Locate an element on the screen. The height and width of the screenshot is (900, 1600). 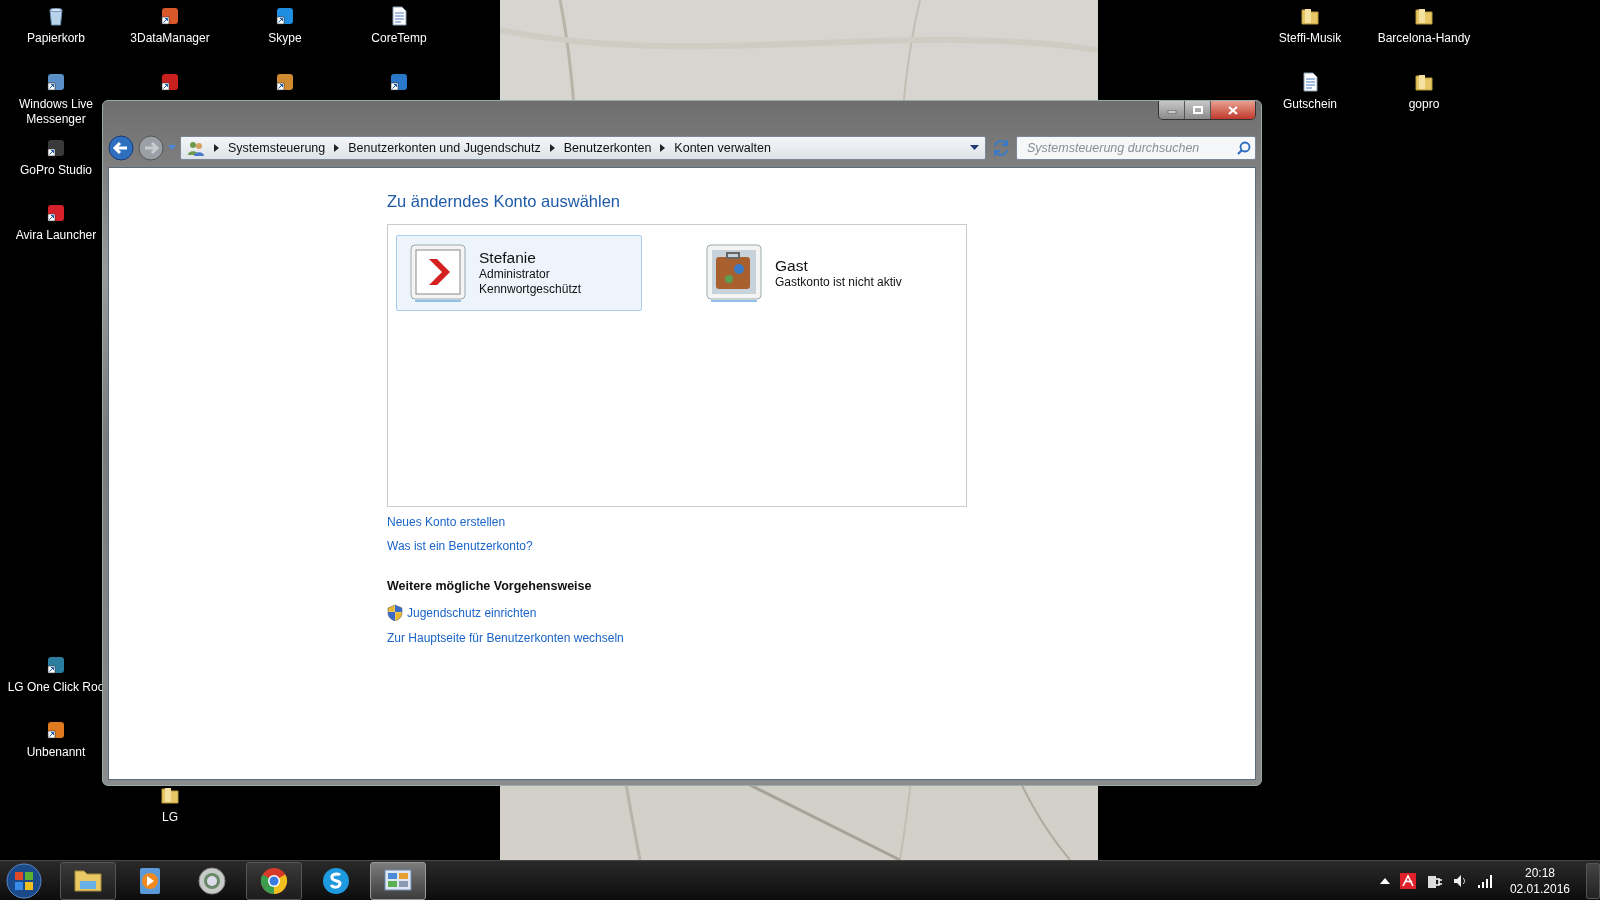
desktop-icon-label: Barcelona-Handy is located at coordinates (1424, 38).